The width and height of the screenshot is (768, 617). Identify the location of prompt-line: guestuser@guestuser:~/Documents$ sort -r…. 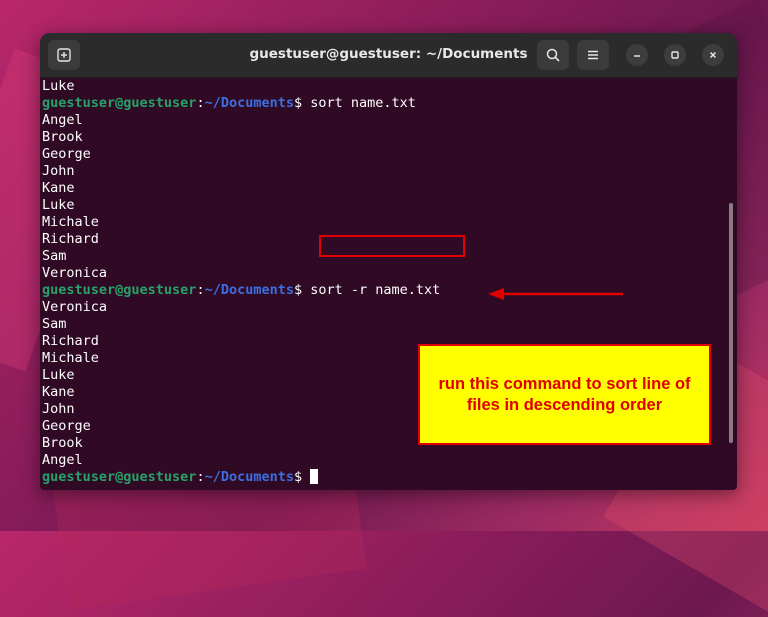
(241, 290).